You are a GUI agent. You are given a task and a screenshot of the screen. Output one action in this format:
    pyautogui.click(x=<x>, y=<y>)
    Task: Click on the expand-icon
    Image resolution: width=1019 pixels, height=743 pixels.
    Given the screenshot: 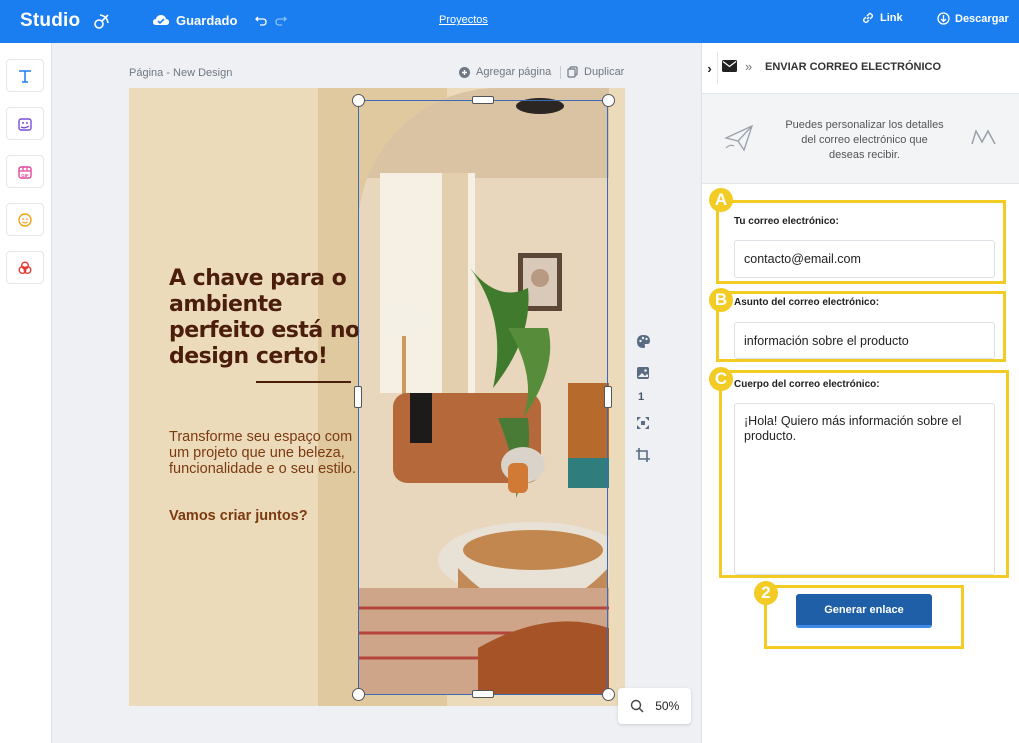 What is the action you would take?
    pyautogui.click(x=643, y=423)
    